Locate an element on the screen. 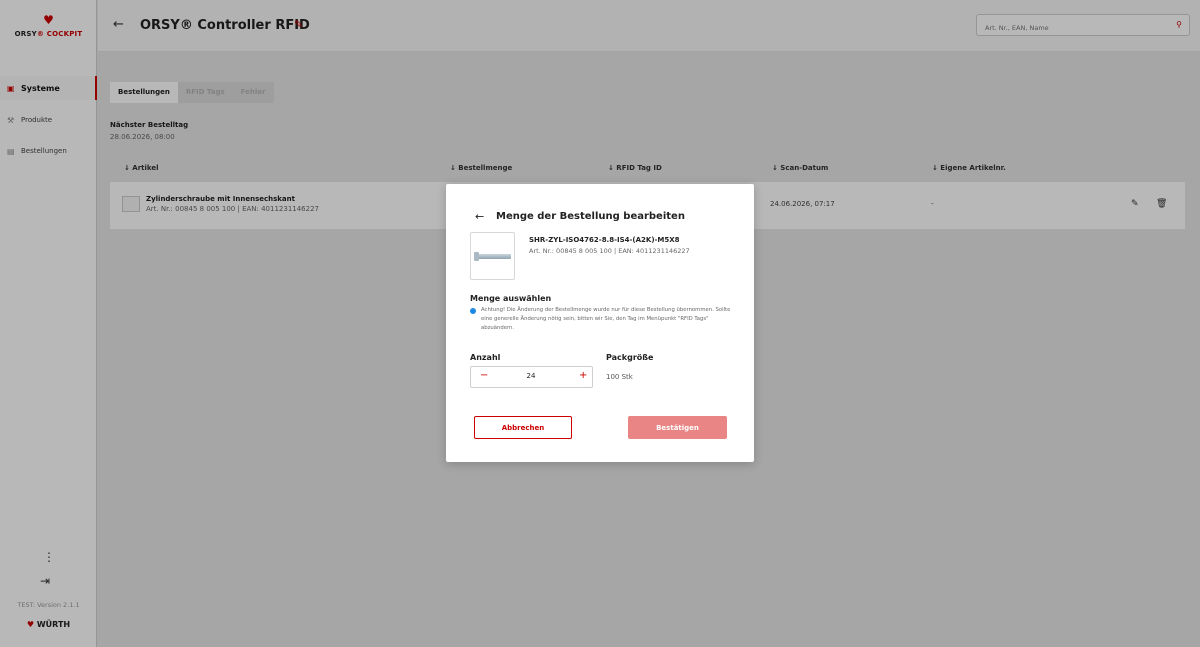  screw-image is located at coordinates (493, 256).